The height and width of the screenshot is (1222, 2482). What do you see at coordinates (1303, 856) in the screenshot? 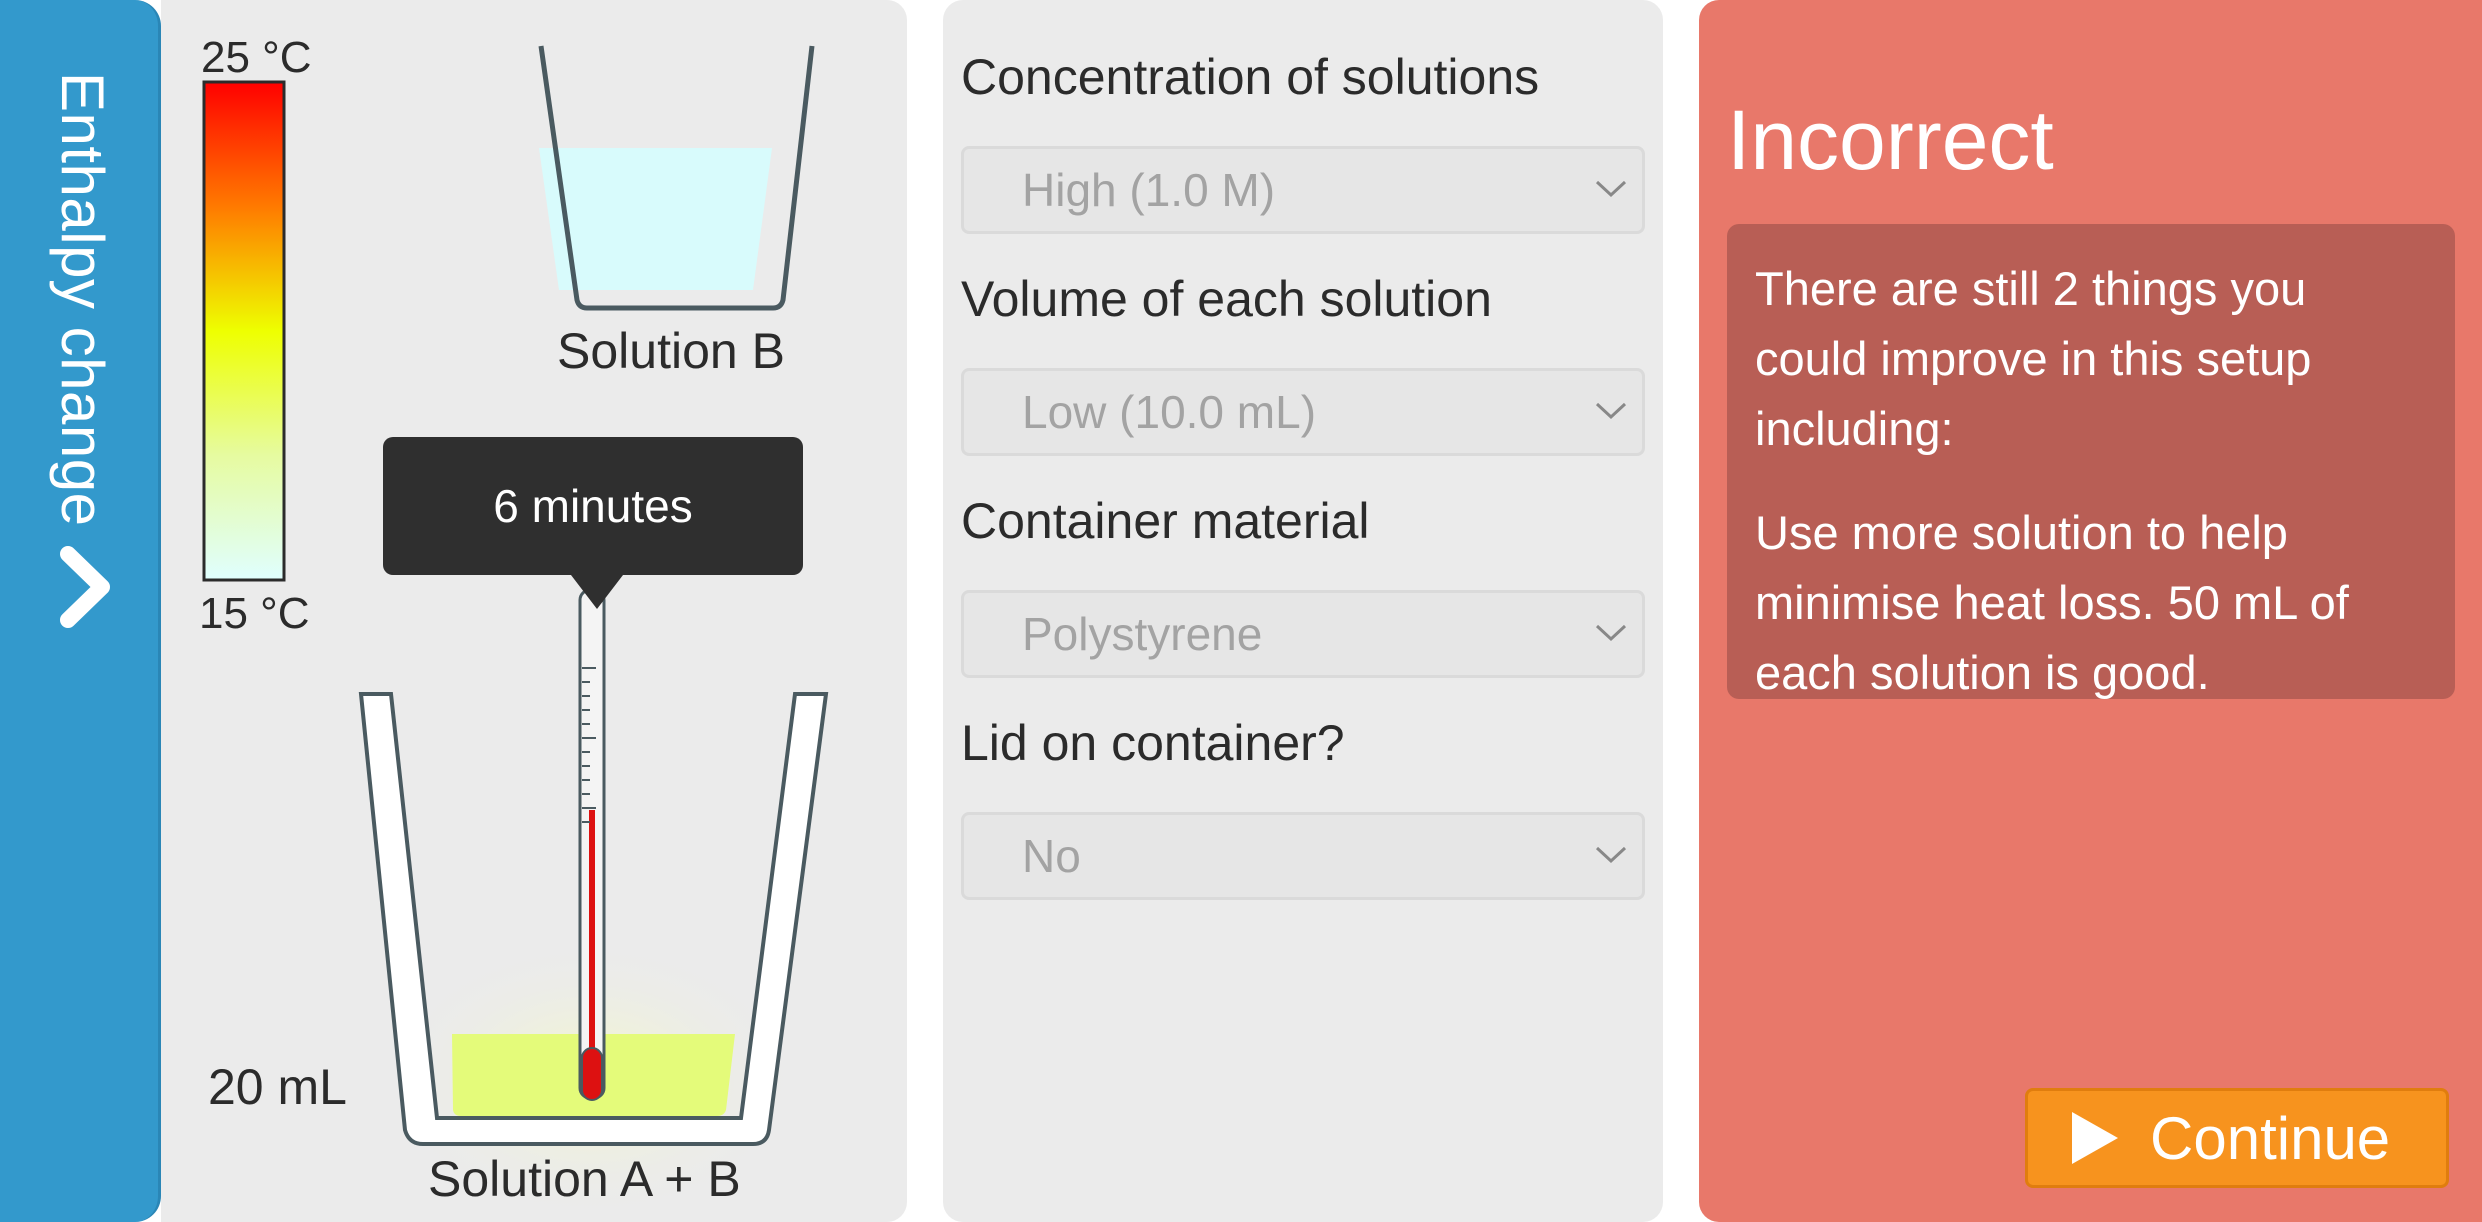
I see `lid-select: No` at bounding box center [1303, 856].